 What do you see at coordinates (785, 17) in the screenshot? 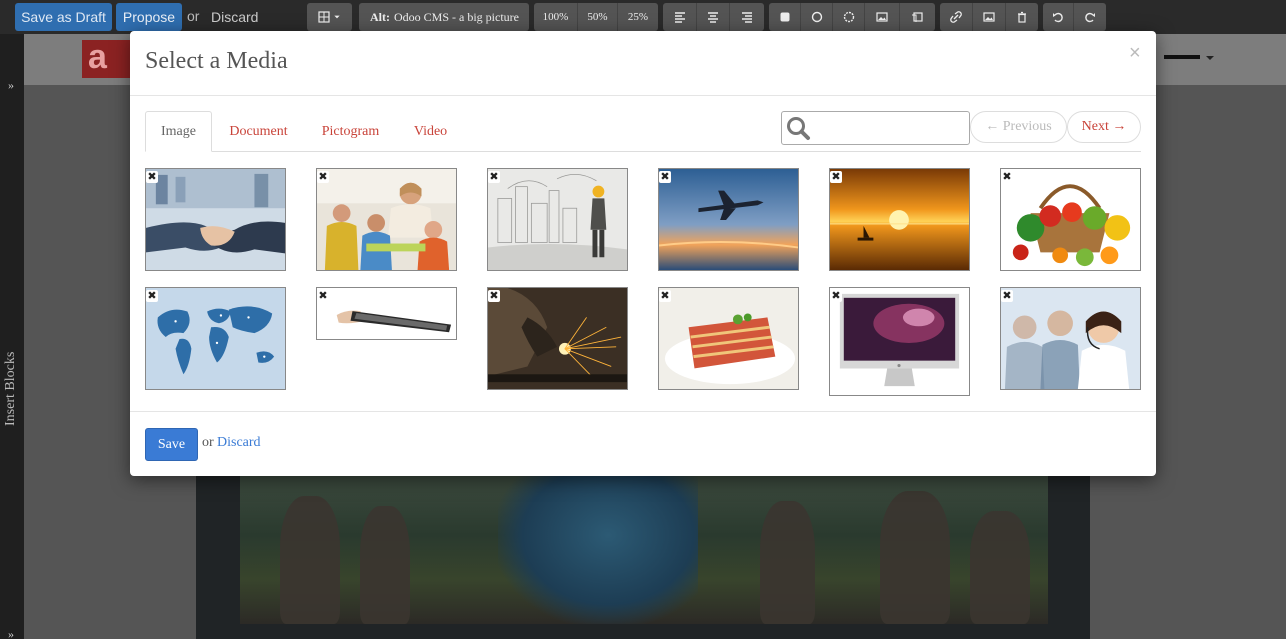
I see `rounded-square-icon` at bounding box center [785, 17].